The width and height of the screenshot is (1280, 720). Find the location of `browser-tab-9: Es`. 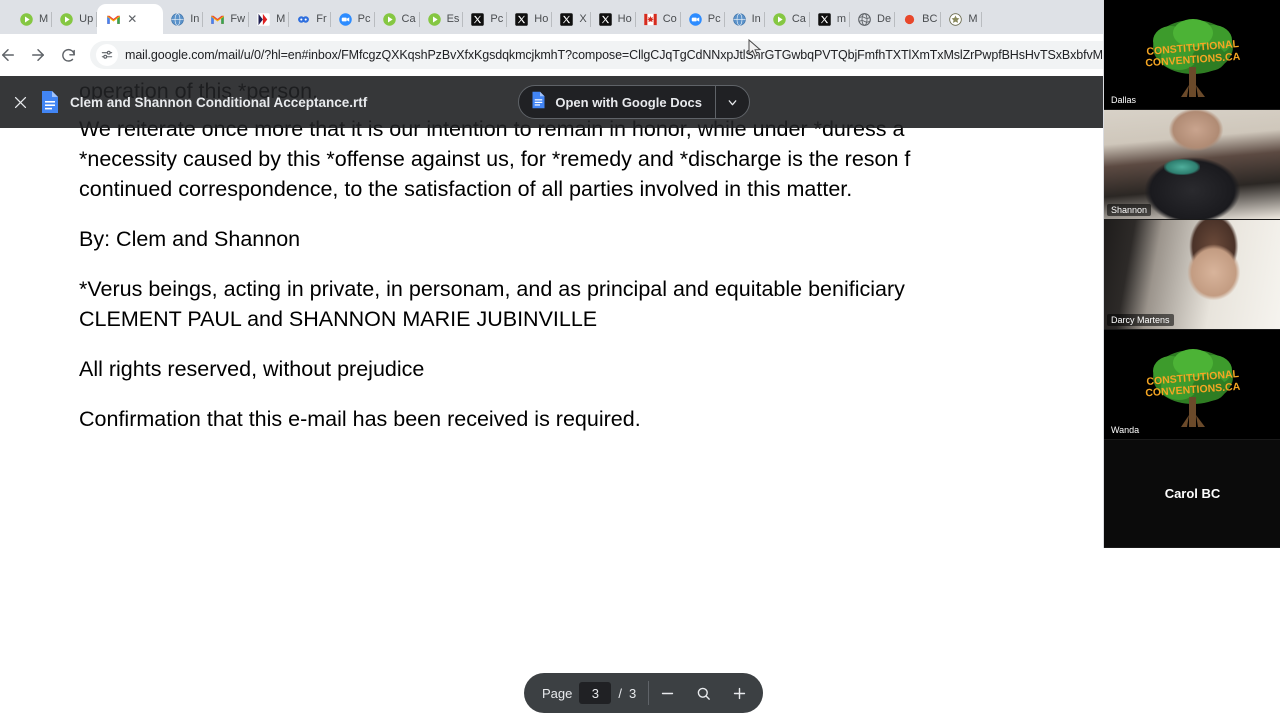

browser-tab-9: Es is located at coordinates (442, 19).